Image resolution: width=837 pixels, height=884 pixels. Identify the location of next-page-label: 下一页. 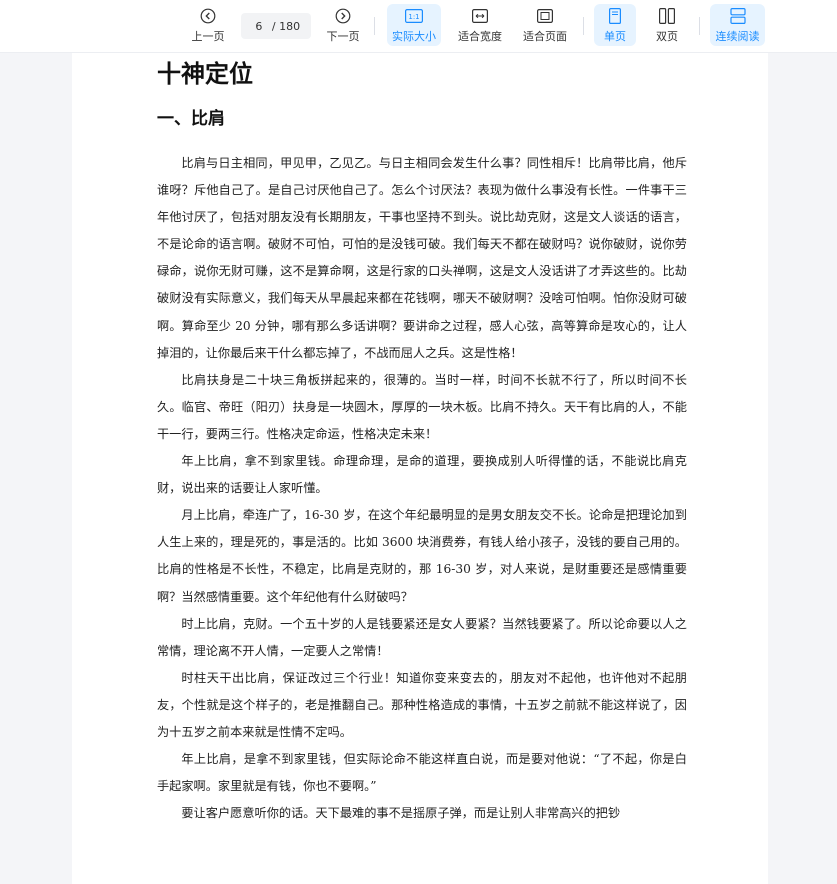
(343, 36).